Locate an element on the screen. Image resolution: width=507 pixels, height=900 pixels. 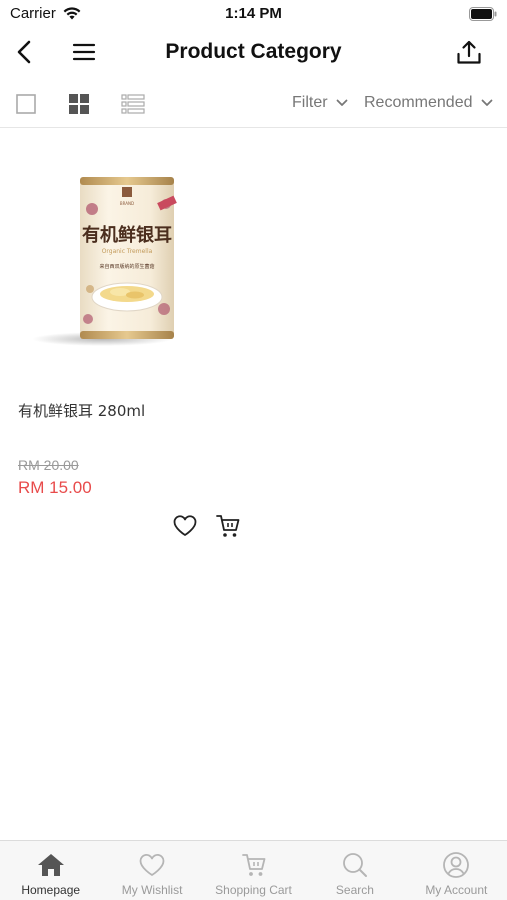
add-to-cart-button is located at coordinates (228, 526).